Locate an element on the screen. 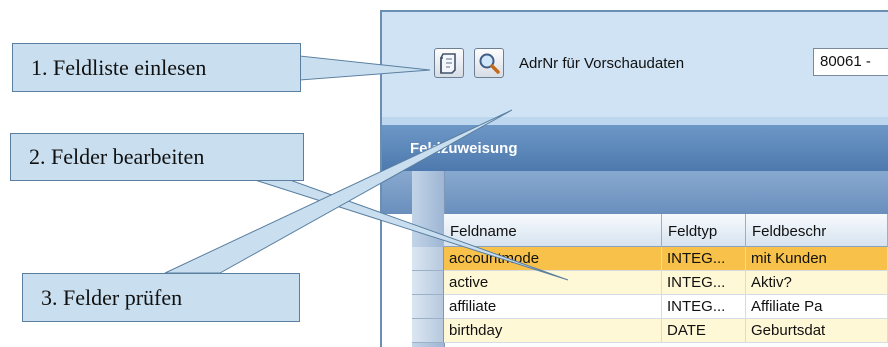  read-fieldlist-button is located at coordinates (449, 63).